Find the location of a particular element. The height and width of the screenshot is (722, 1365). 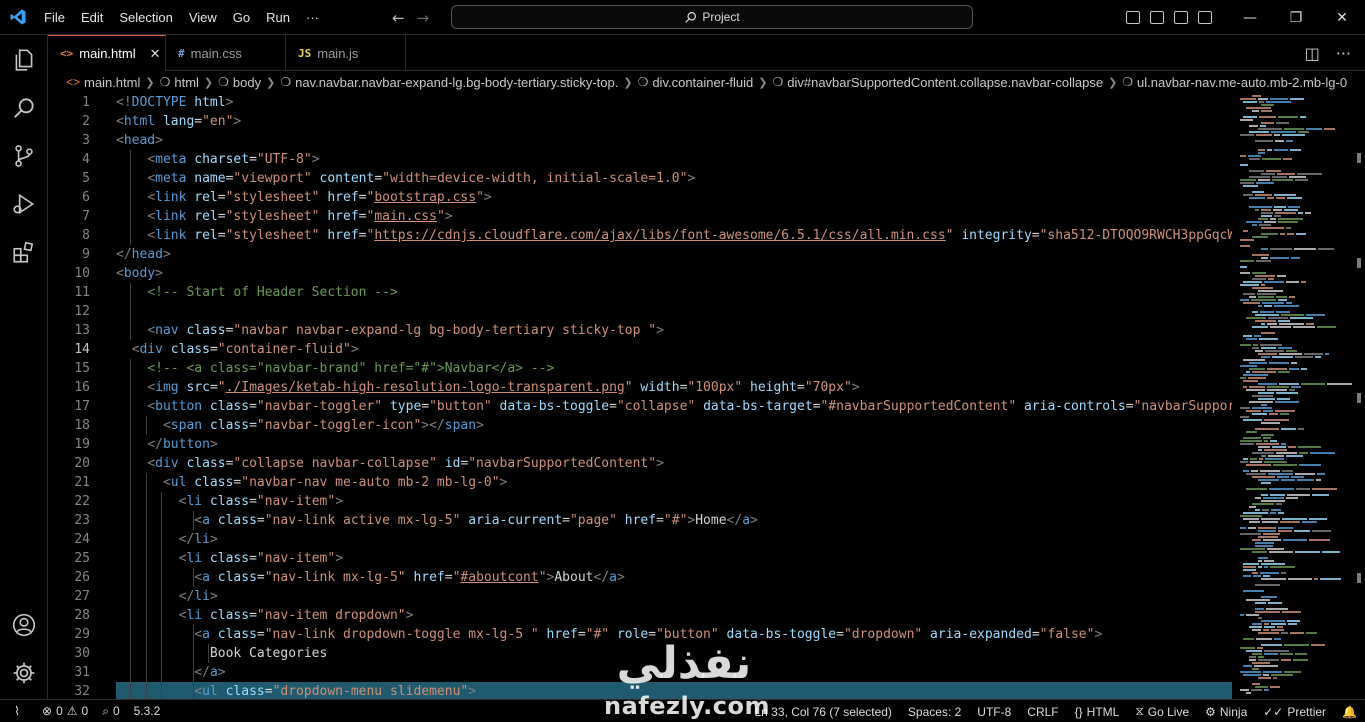

code-line: <head> is located at coordinates (674, 140).